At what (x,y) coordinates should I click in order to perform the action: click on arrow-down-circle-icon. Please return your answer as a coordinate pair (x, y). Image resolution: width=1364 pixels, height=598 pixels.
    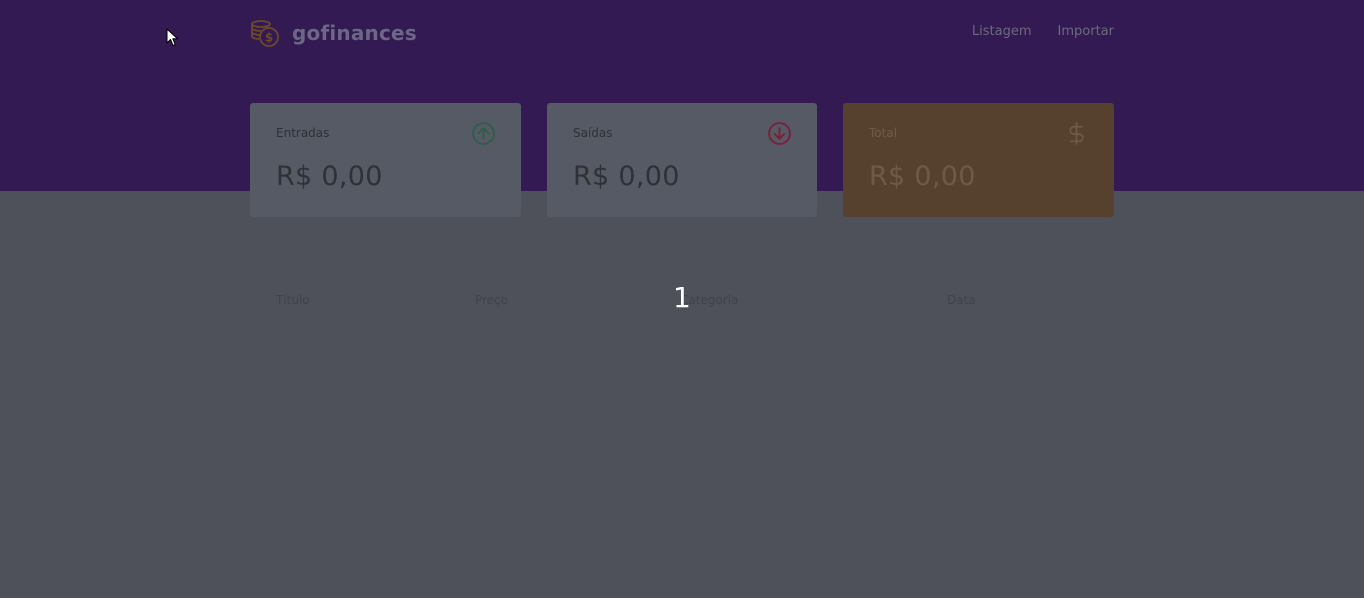
    Looking at the image, I should click on (779, 133).